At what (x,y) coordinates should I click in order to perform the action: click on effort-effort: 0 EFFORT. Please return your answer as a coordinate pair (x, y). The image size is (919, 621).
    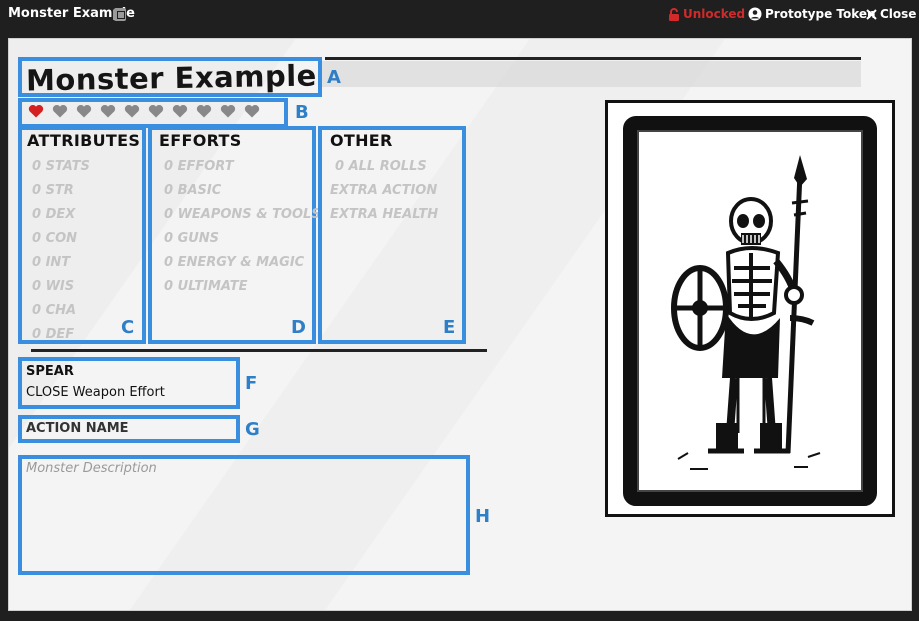
    Looking at the image, I should click on (242, 170).